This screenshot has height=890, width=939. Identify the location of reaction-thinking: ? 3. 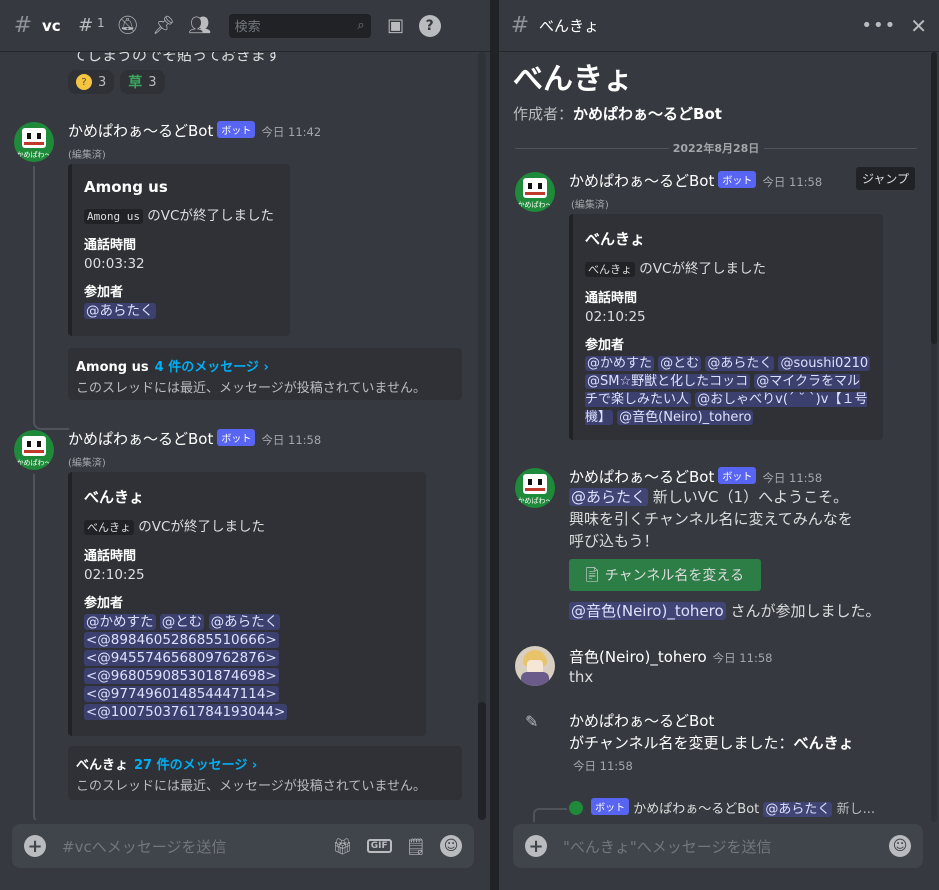
(91, 82).